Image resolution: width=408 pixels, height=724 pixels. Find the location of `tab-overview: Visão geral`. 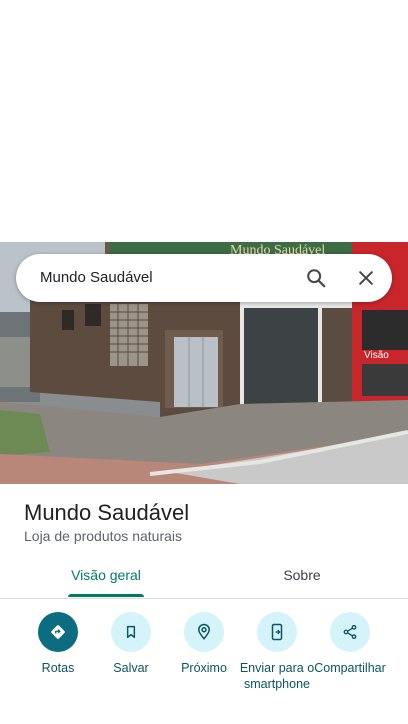

tab-overview: Visão geral is located at coordinates (106, 577).